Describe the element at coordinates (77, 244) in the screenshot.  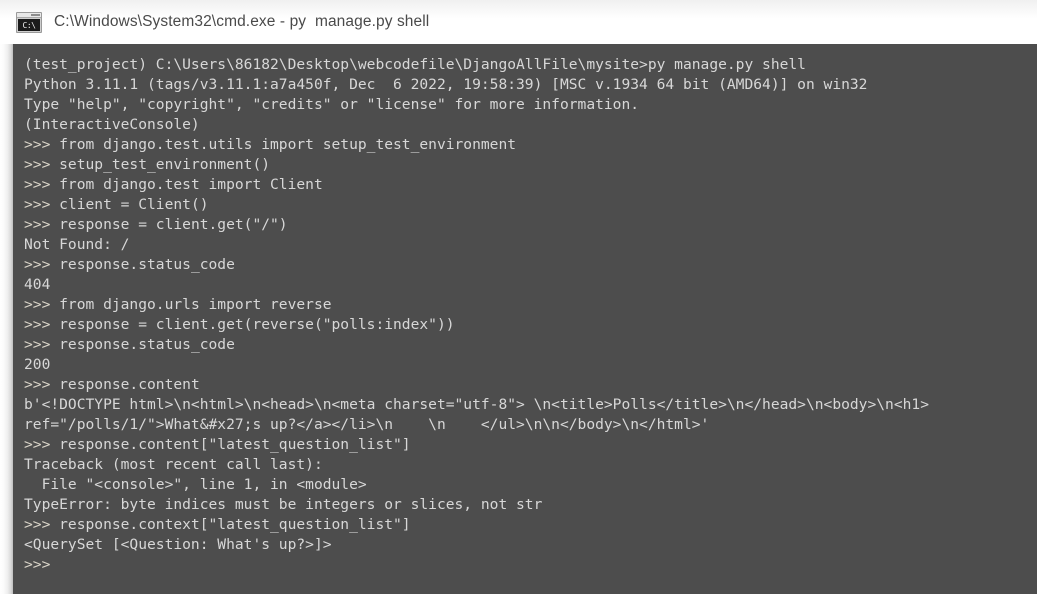
I see `console-line: Not Found: /` at that location.